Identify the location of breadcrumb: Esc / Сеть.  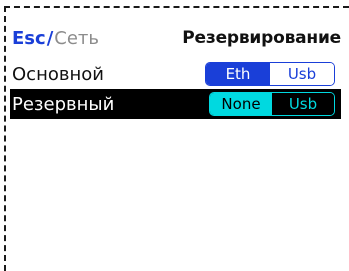
(55, 38).